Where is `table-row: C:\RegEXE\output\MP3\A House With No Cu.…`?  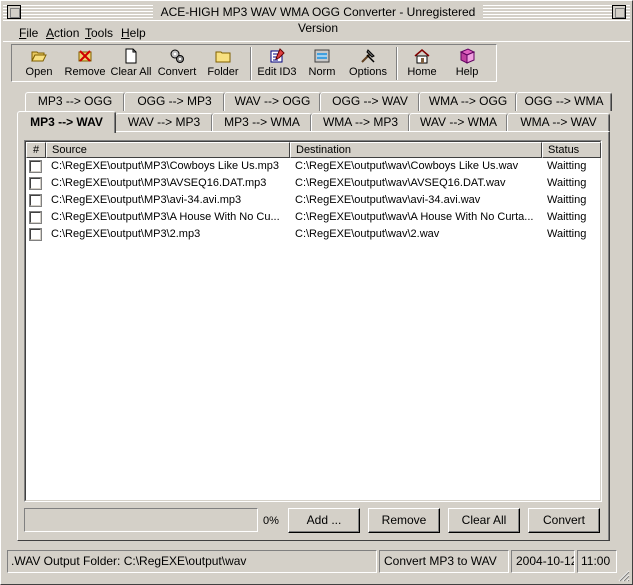
table-row: C:\RegEXE\output\MP3\A House With No Cu.… is located at coordinates (312, 217).